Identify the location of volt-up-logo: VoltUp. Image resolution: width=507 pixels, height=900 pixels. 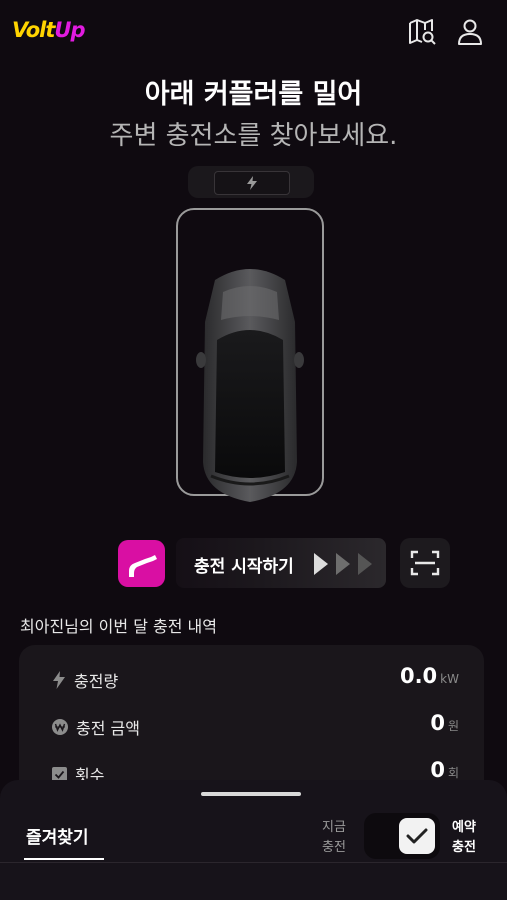
(48, 30).